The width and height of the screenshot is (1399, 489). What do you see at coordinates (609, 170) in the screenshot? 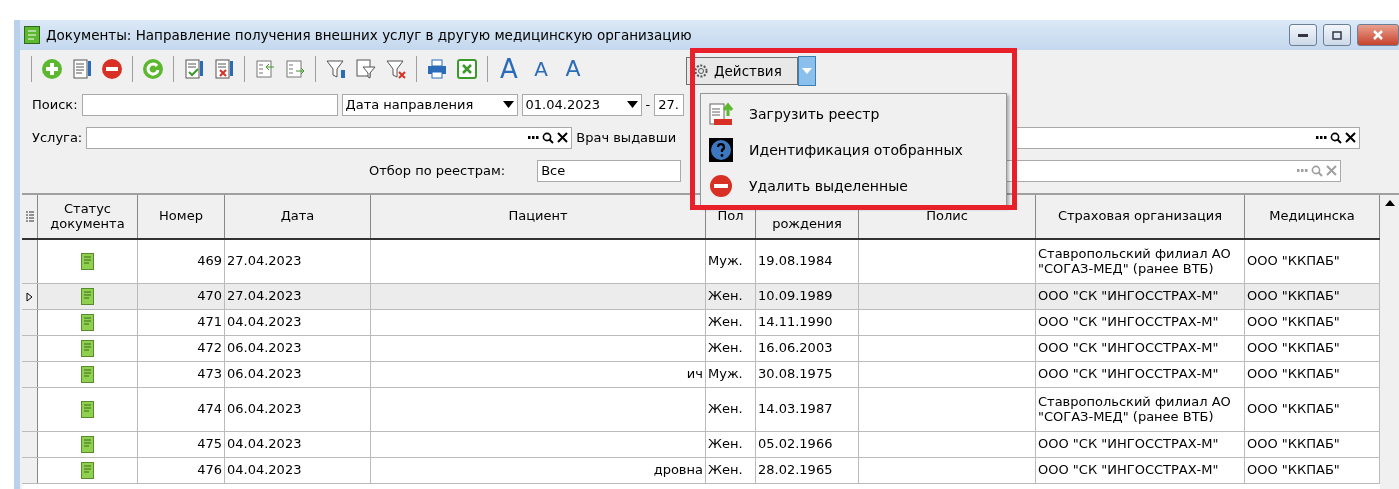
I see `registry-filter-dropdown: Все` at bounding box center [609, 170].